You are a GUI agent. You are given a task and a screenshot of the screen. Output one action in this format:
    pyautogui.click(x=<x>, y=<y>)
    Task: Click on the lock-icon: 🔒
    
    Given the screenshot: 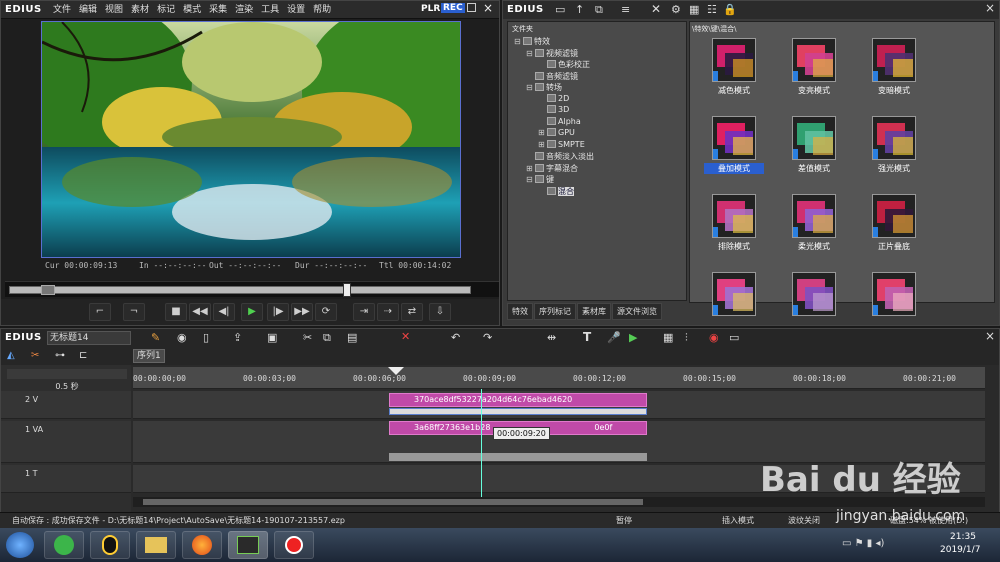 What is the action you would take?
    pyautogui.click(x=730, y=9)
    